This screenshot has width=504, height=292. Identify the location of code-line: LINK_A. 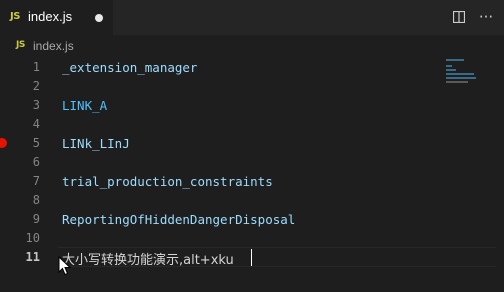
(84, 105).